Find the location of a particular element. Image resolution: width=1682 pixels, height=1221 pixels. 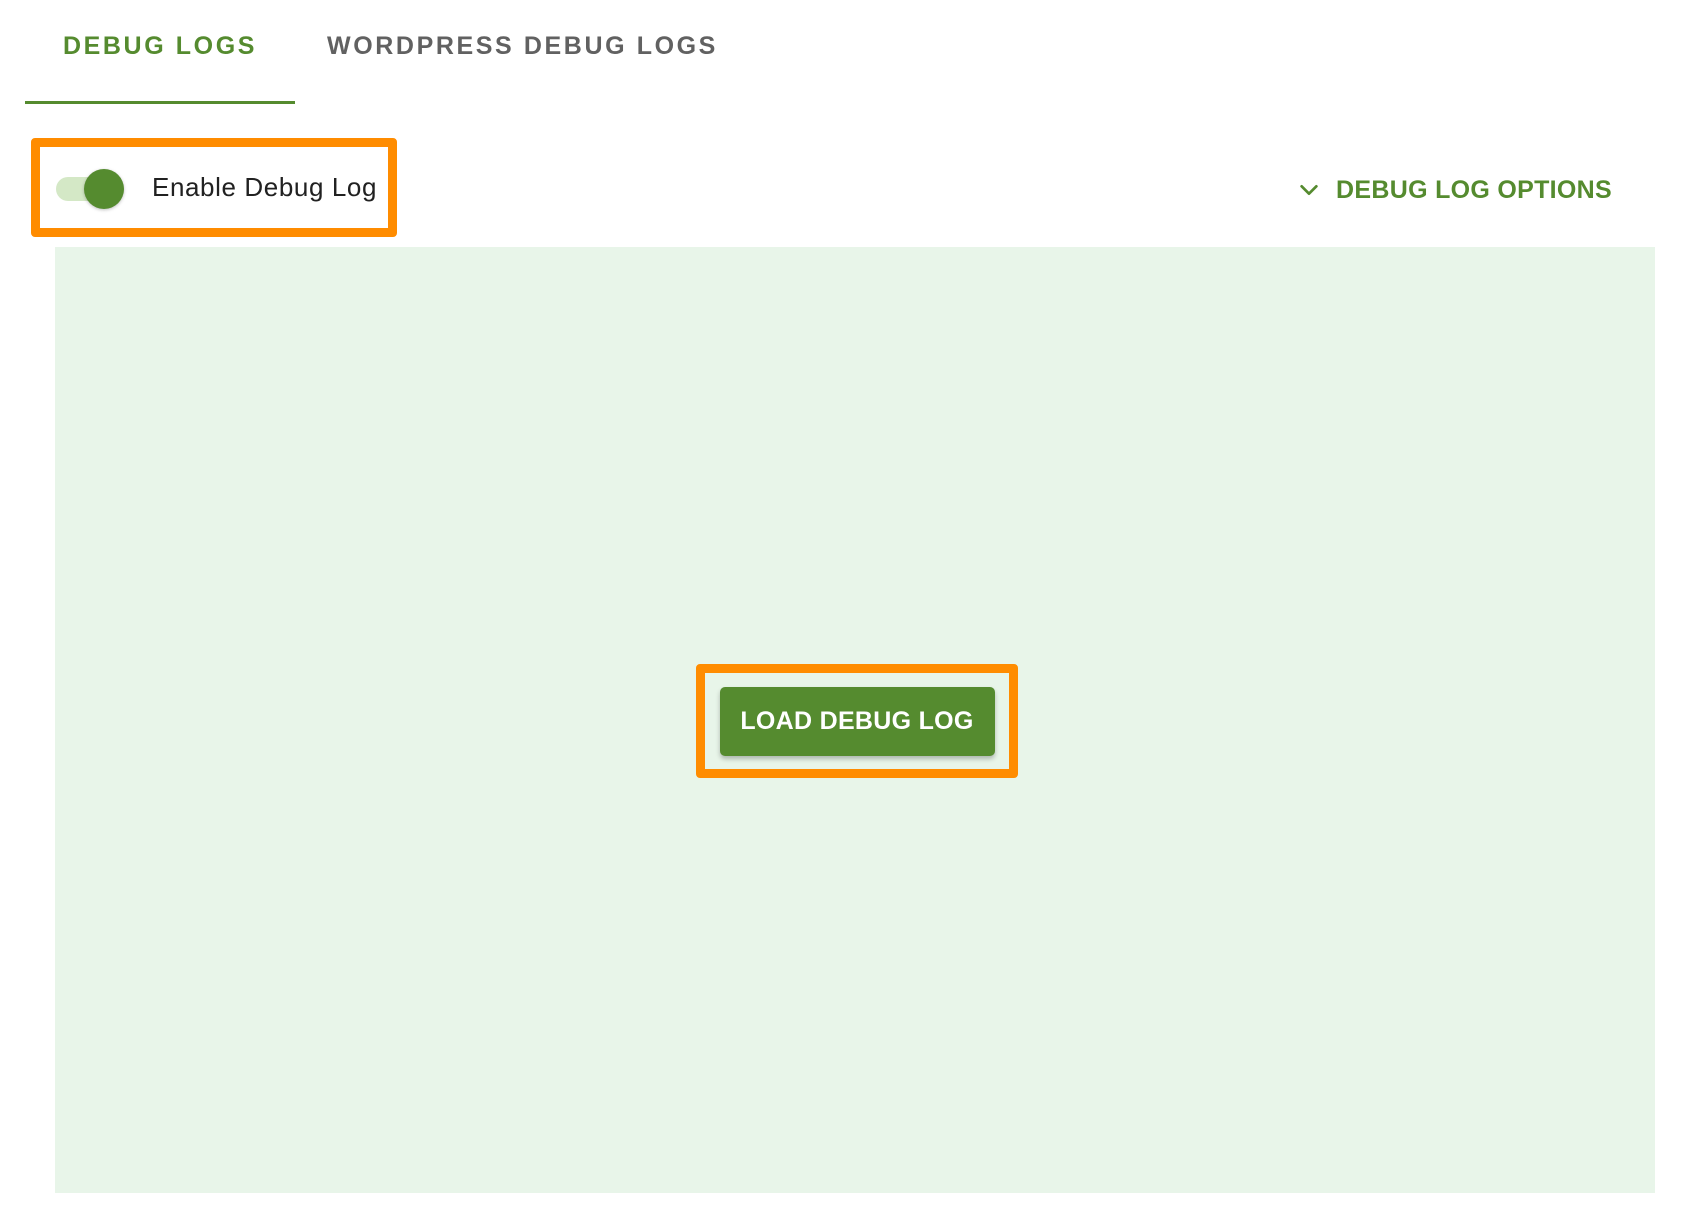

load-debug-log-highlight: LOAD DEBUG LOG is located at coordinates (857, 721).